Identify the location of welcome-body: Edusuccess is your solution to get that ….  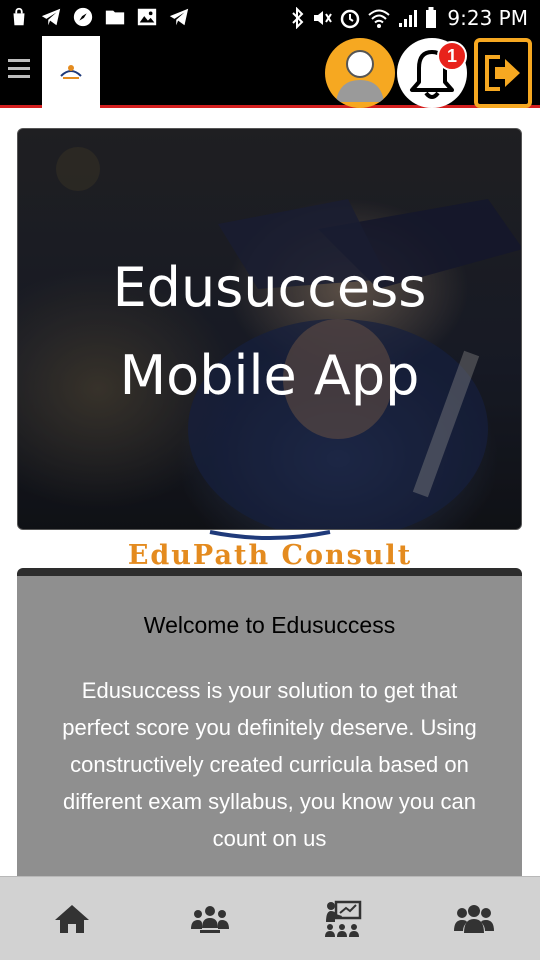
(269, 764).